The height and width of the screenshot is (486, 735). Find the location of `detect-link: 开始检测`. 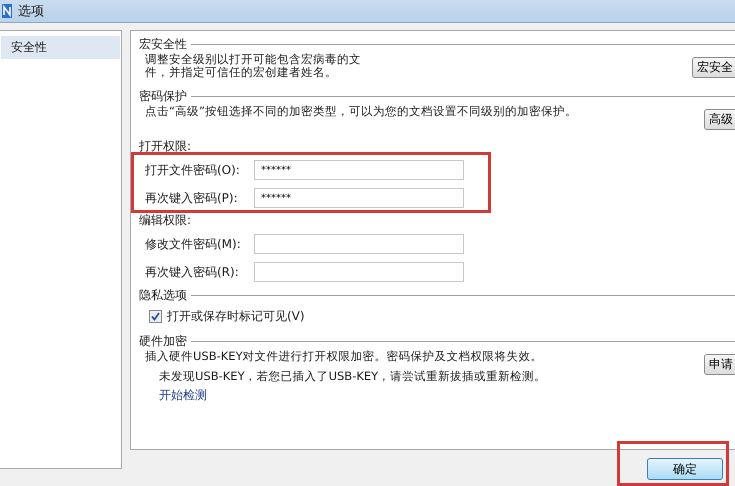

detect-link: 开始检测 is located at coordinates (173, 395).